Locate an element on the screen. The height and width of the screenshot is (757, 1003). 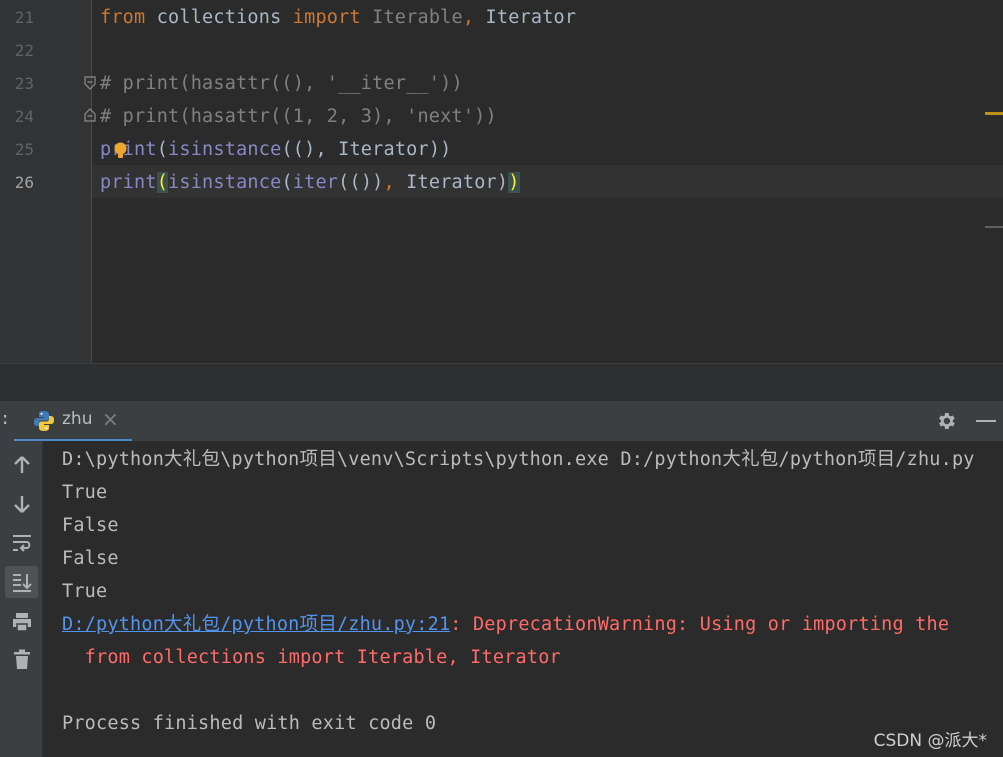
line-number: 21 is located at coordinates (24, 17).